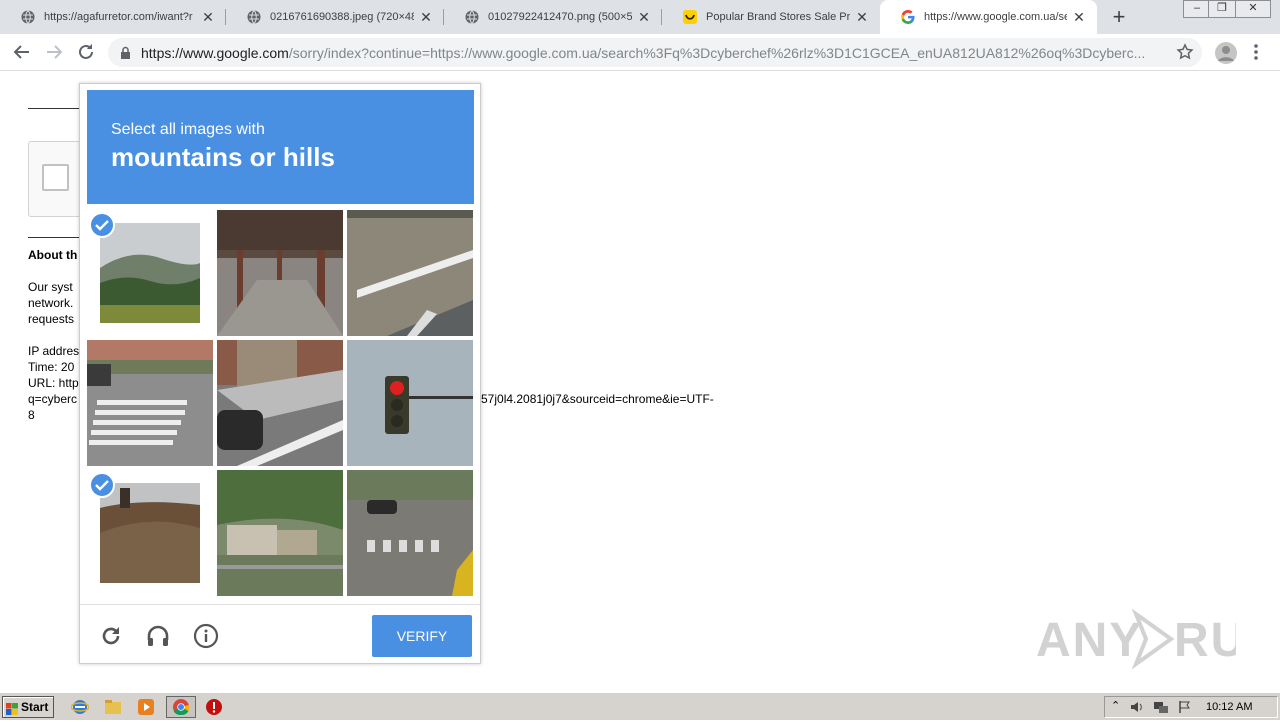  I want to click on kebab-menu-icon, so click(1256, 54).